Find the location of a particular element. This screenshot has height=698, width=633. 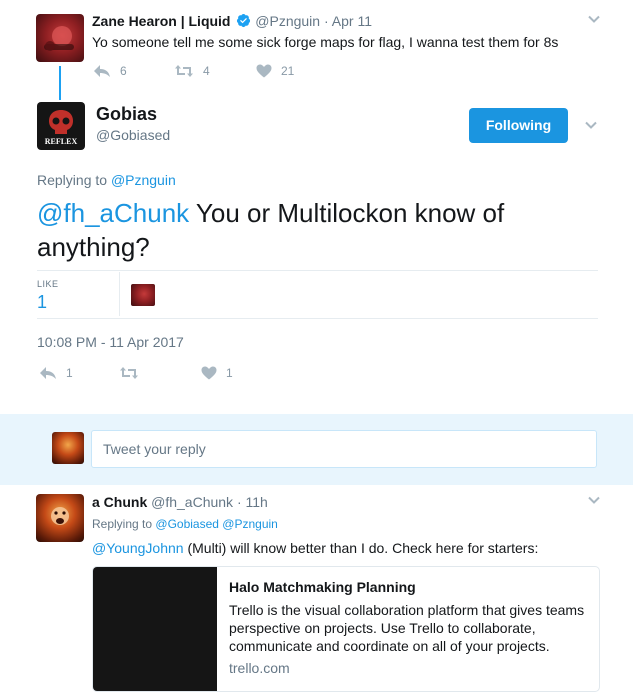

reply-tweet-mention: @YoungJohnn is located at coordinates (138, 548).